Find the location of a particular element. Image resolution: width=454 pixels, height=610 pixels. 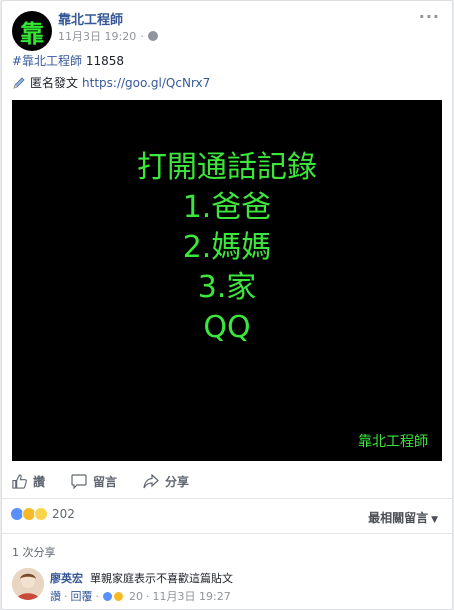

page-name-link: 靠北工程師 is located at coordinates (90, 18).